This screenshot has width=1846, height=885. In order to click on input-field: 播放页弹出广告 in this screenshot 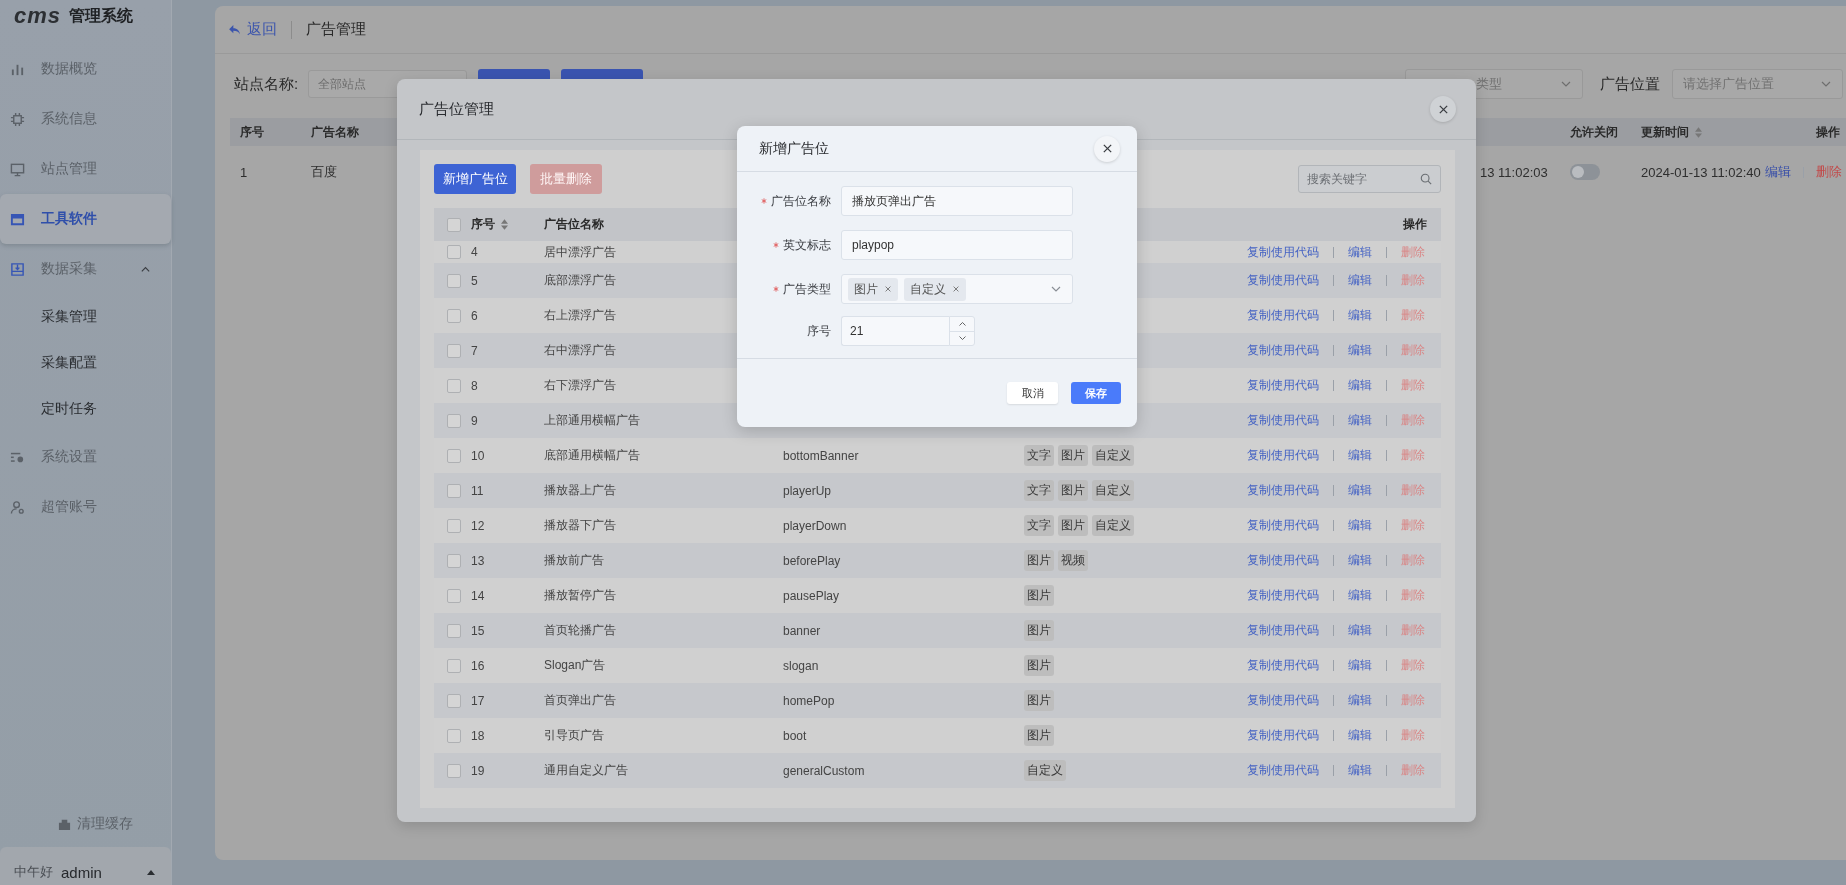, I will do `click(957, 201)`.